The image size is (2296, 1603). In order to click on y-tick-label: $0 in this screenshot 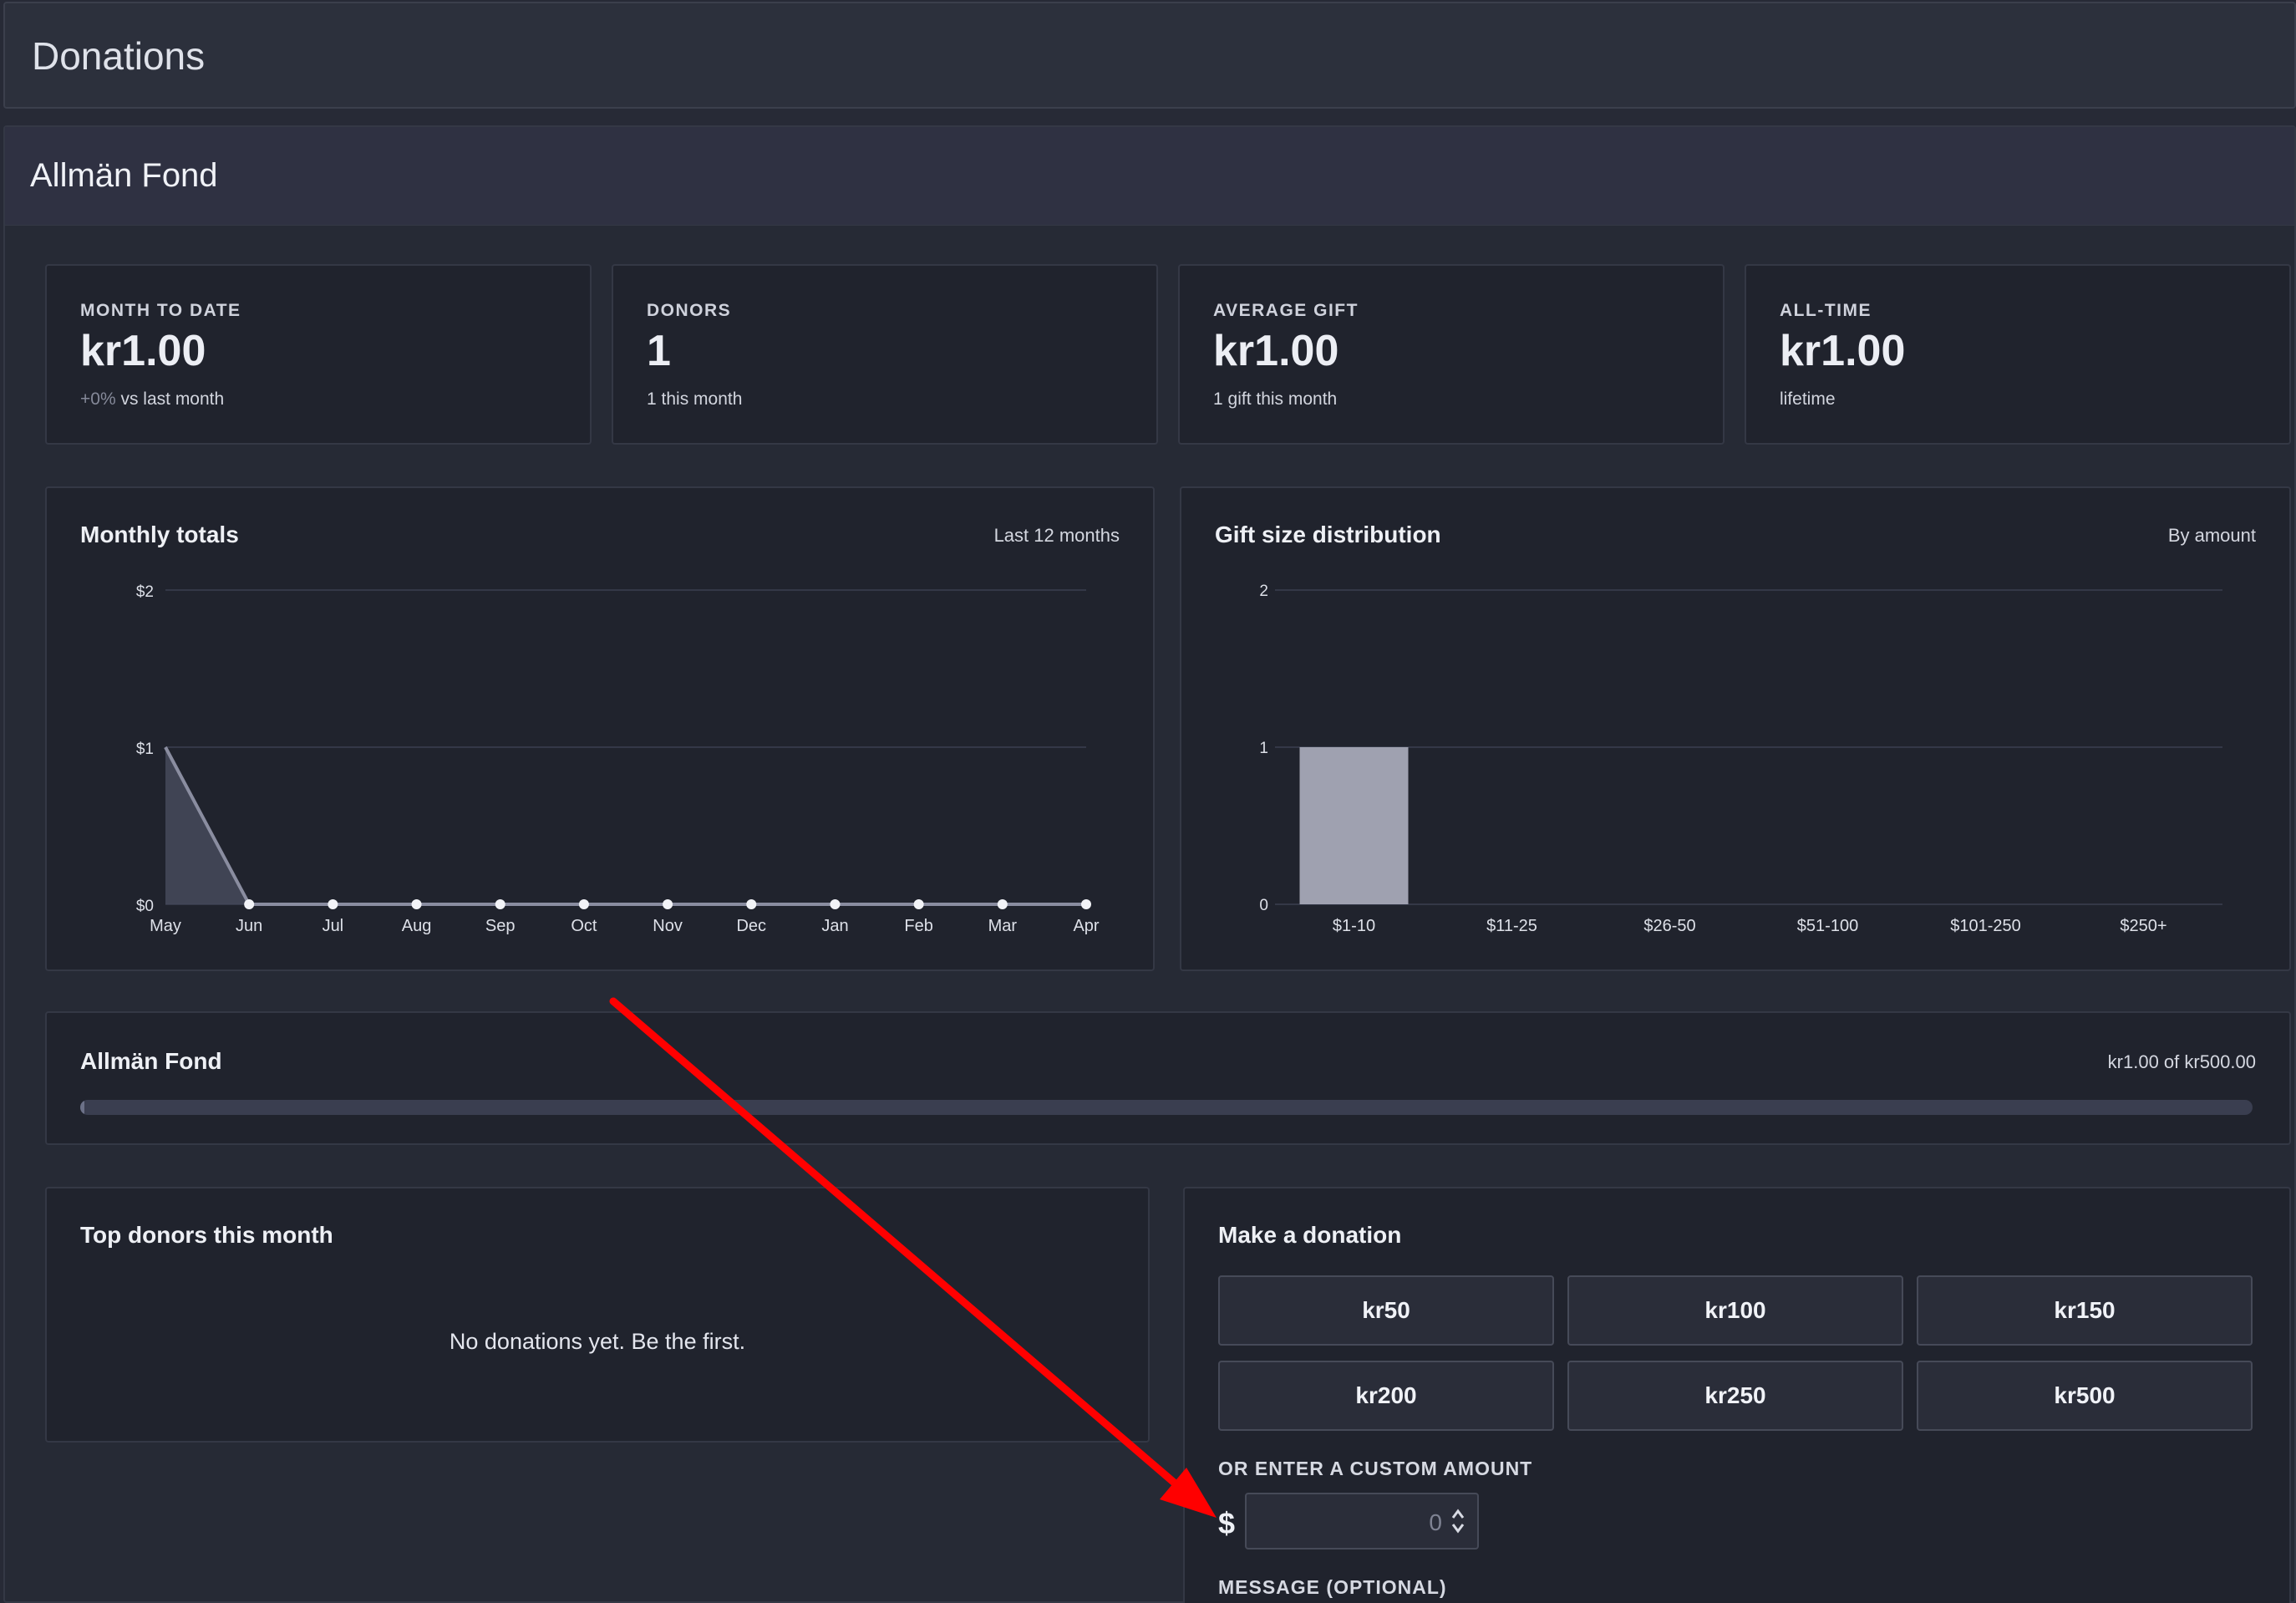, I will do `click(145, 906)`.